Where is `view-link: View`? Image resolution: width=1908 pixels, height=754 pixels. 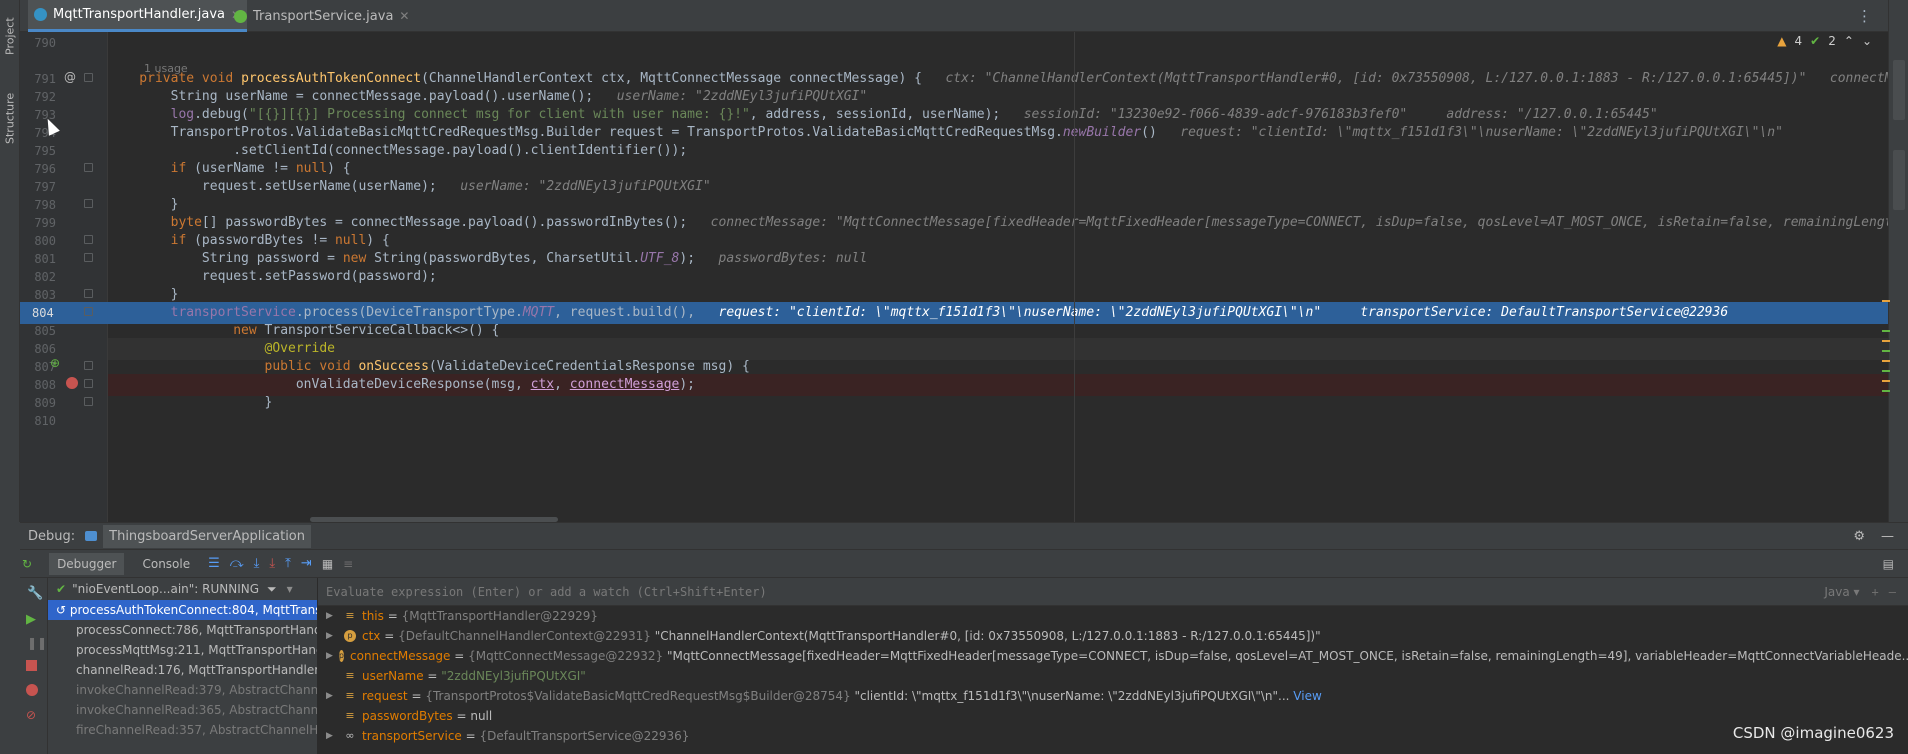 view-link: View is located at coordinates (1305, 696).